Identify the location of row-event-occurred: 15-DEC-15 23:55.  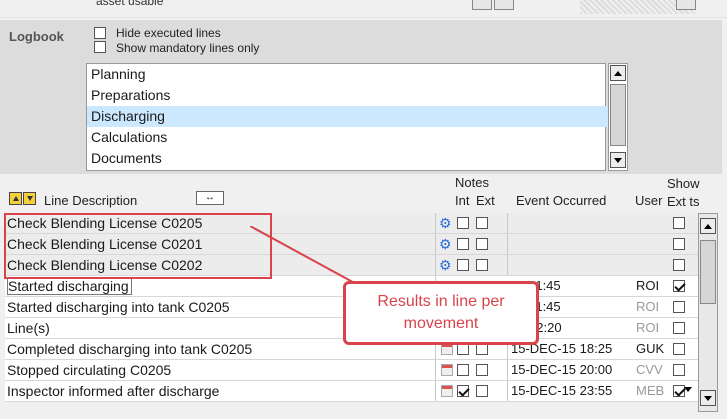
(573, 391).